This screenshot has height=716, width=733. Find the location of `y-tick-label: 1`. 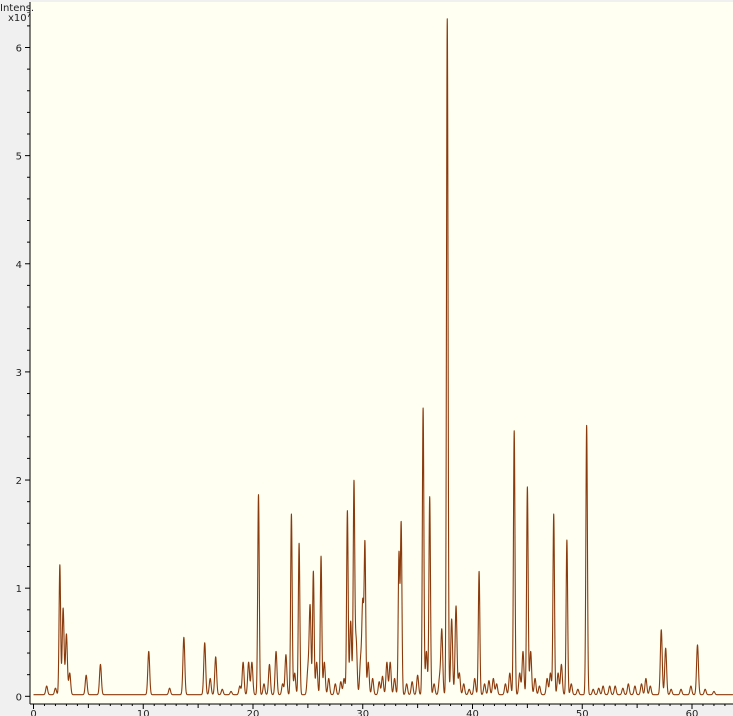

y-tick-label: 1 is located at coordinates (19, 589).